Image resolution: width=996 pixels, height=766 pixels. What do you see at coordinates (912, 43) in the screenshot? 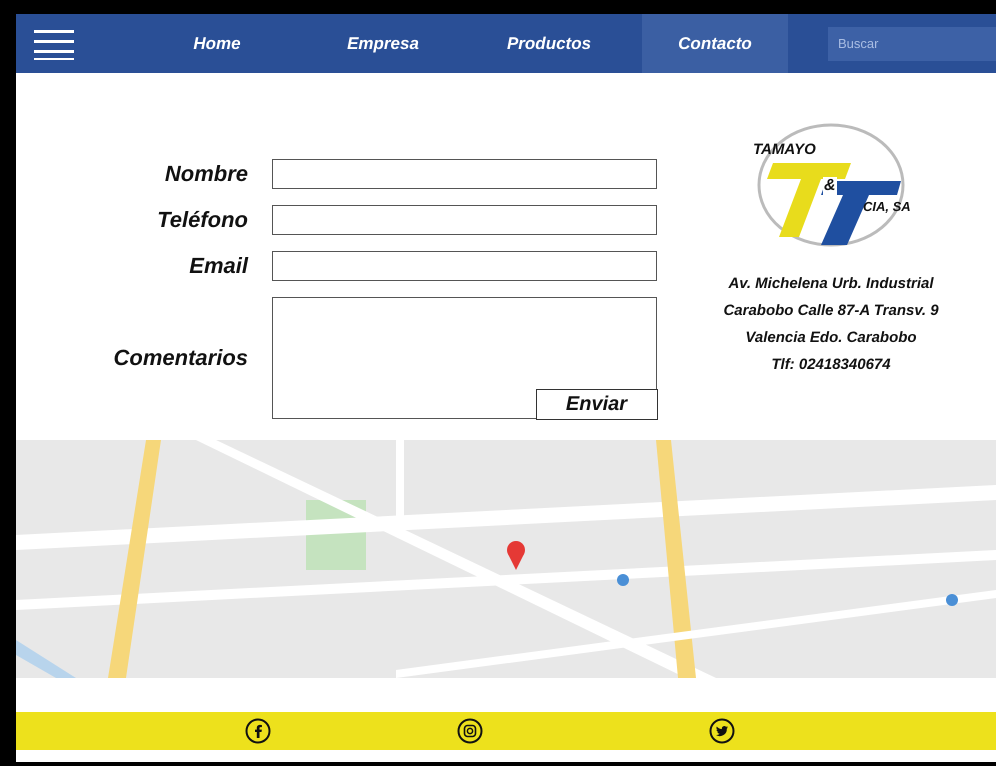
I see `search-field: Buscar` at bounding box center [912, 43].